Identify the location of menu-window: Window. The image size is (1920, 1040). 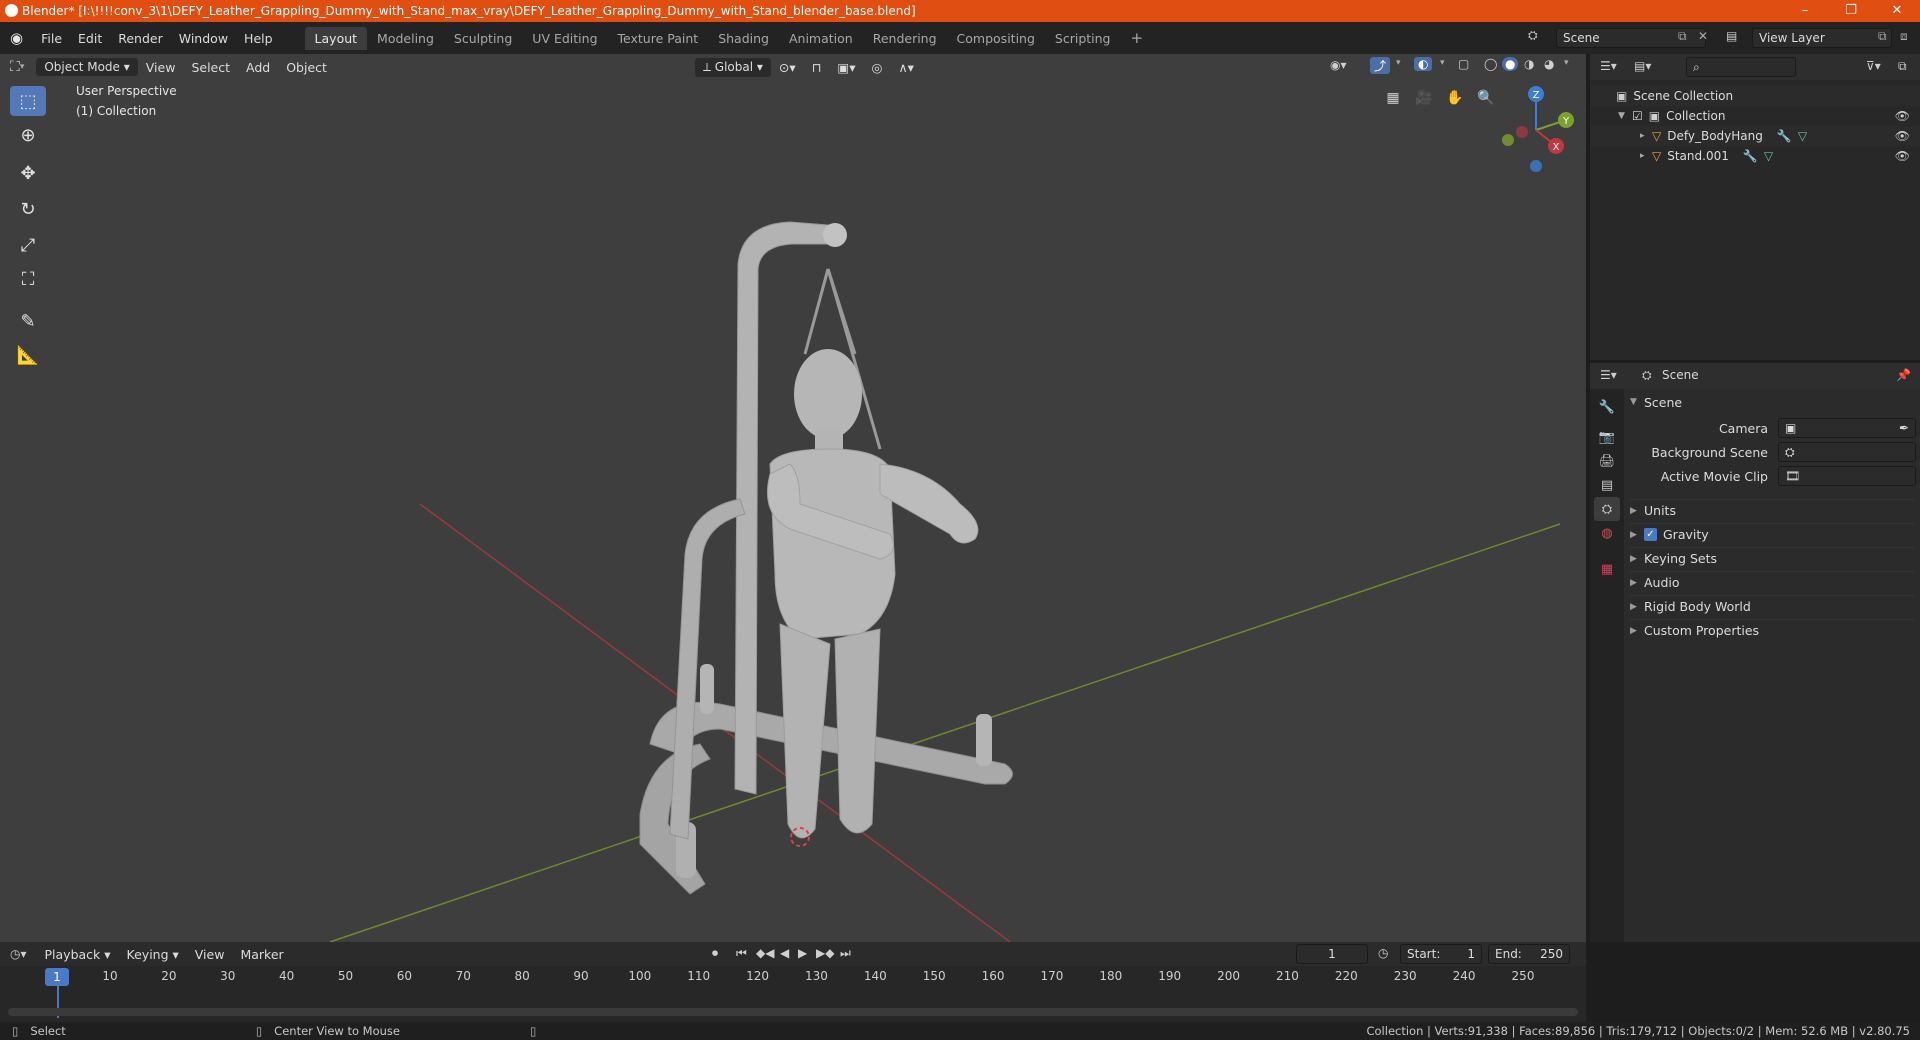
(203, 38).